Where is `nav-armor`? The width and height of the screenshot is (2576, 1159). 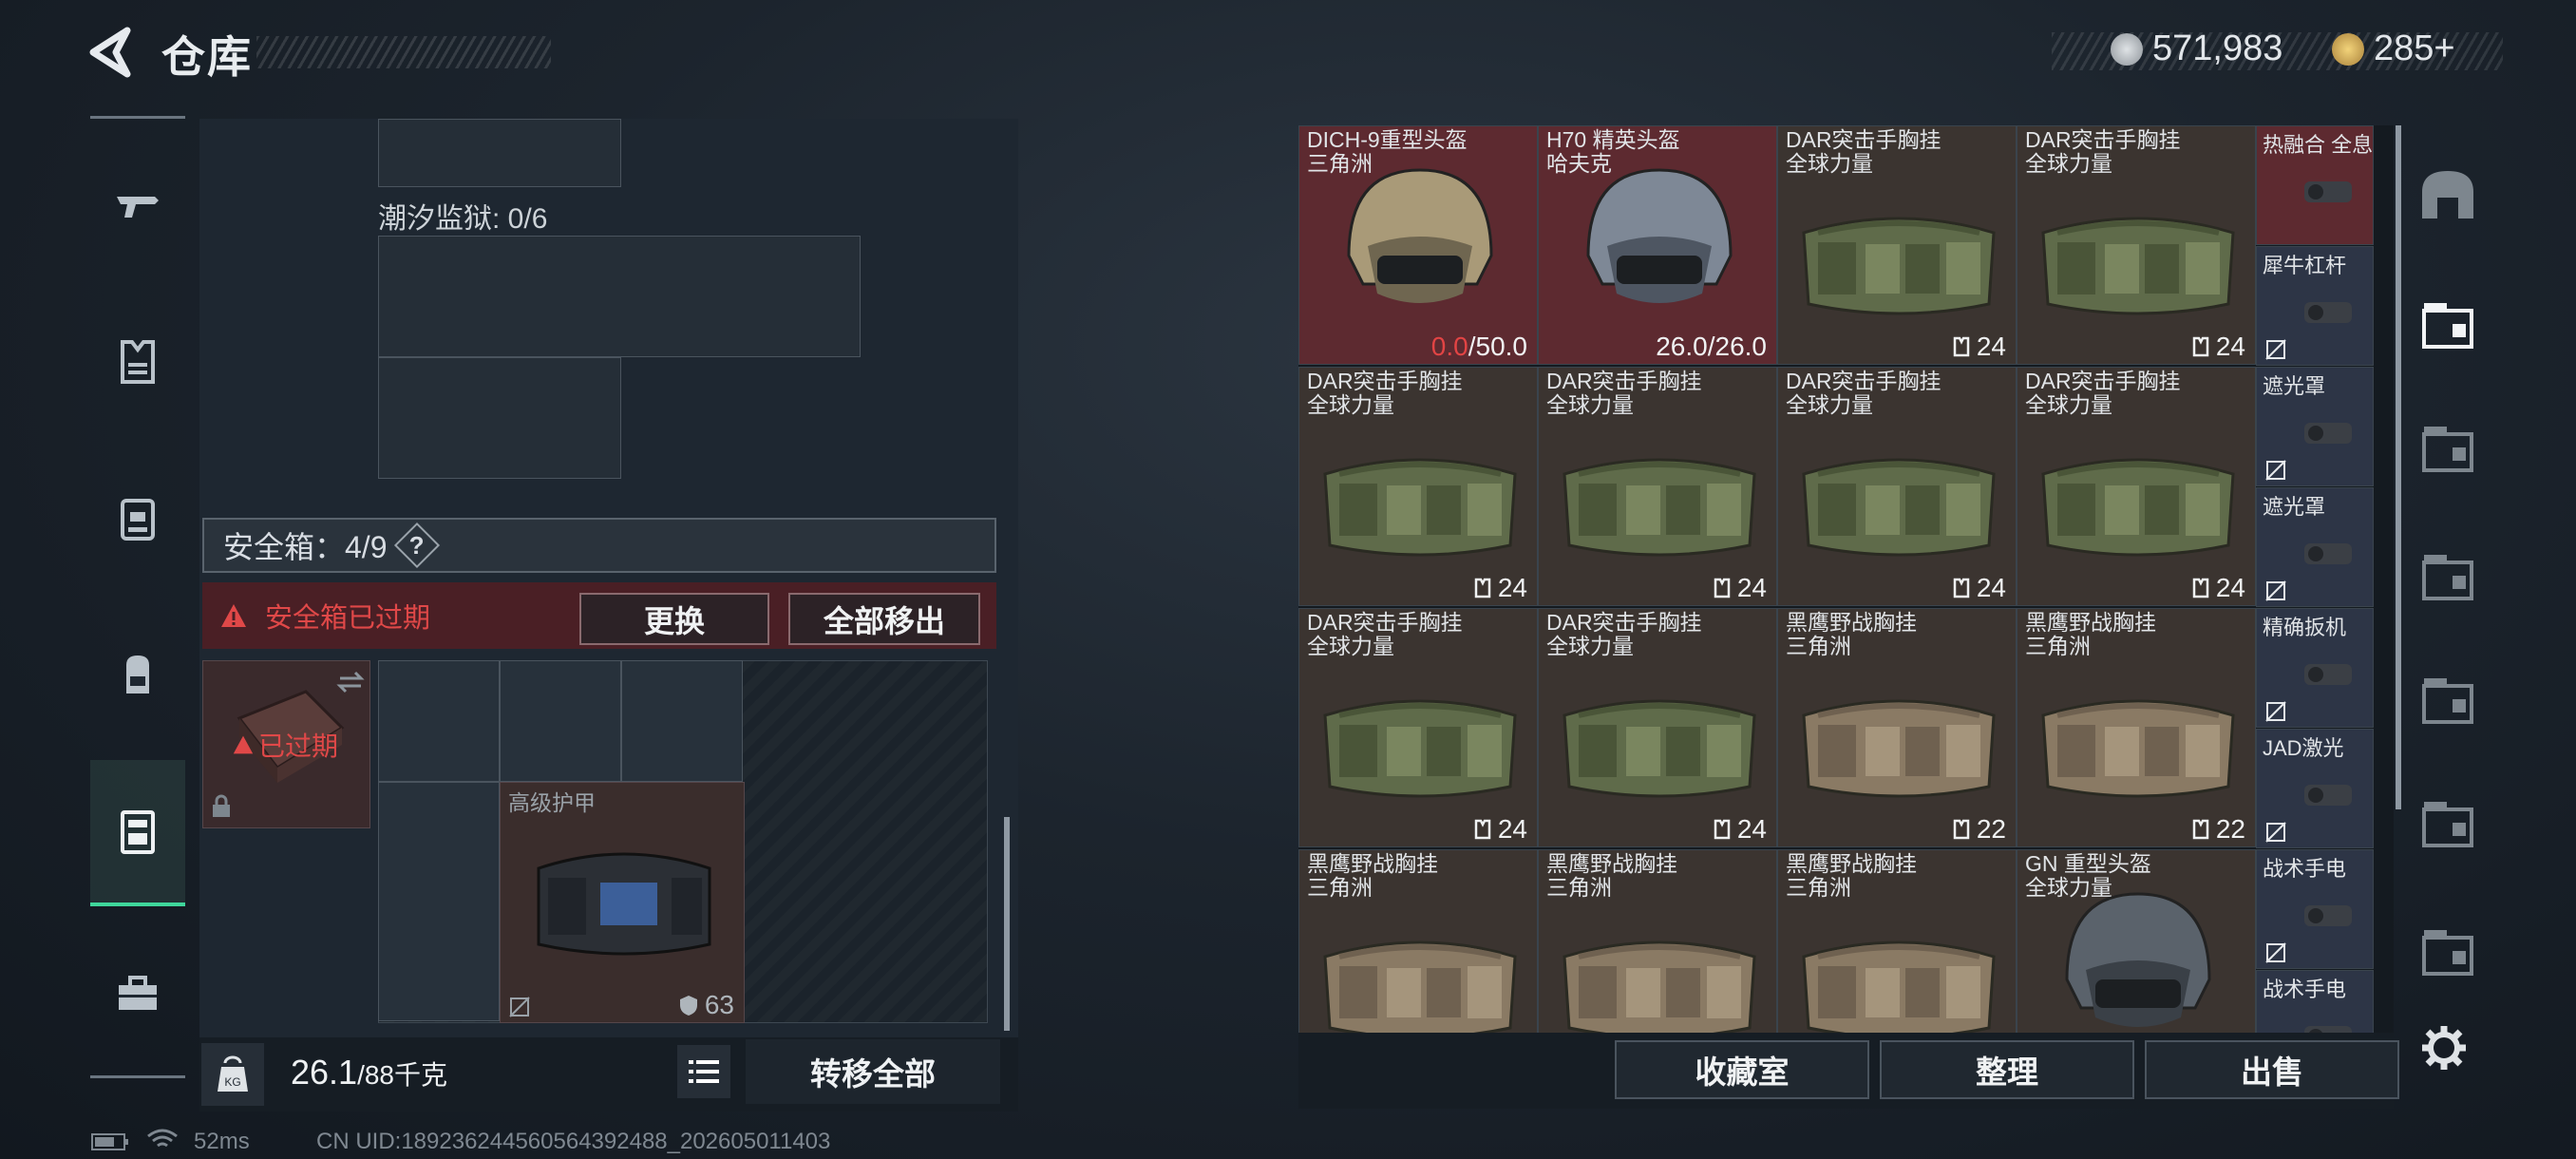 nav-armor is located at coordinates (137, 361).